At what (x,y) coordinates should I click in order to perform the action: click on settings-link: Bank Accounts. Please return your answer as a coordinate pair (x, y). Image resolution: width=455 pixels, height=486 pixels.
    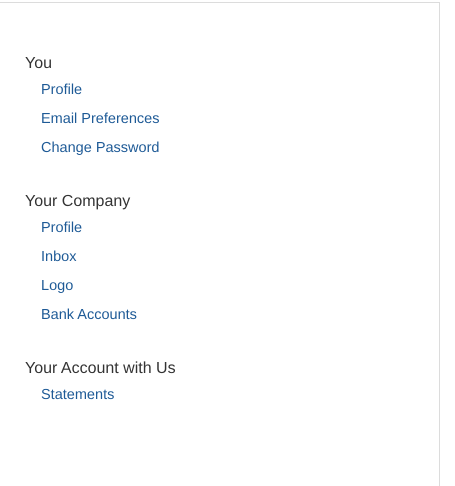
    Looking at the image, I should click on (89, 315).